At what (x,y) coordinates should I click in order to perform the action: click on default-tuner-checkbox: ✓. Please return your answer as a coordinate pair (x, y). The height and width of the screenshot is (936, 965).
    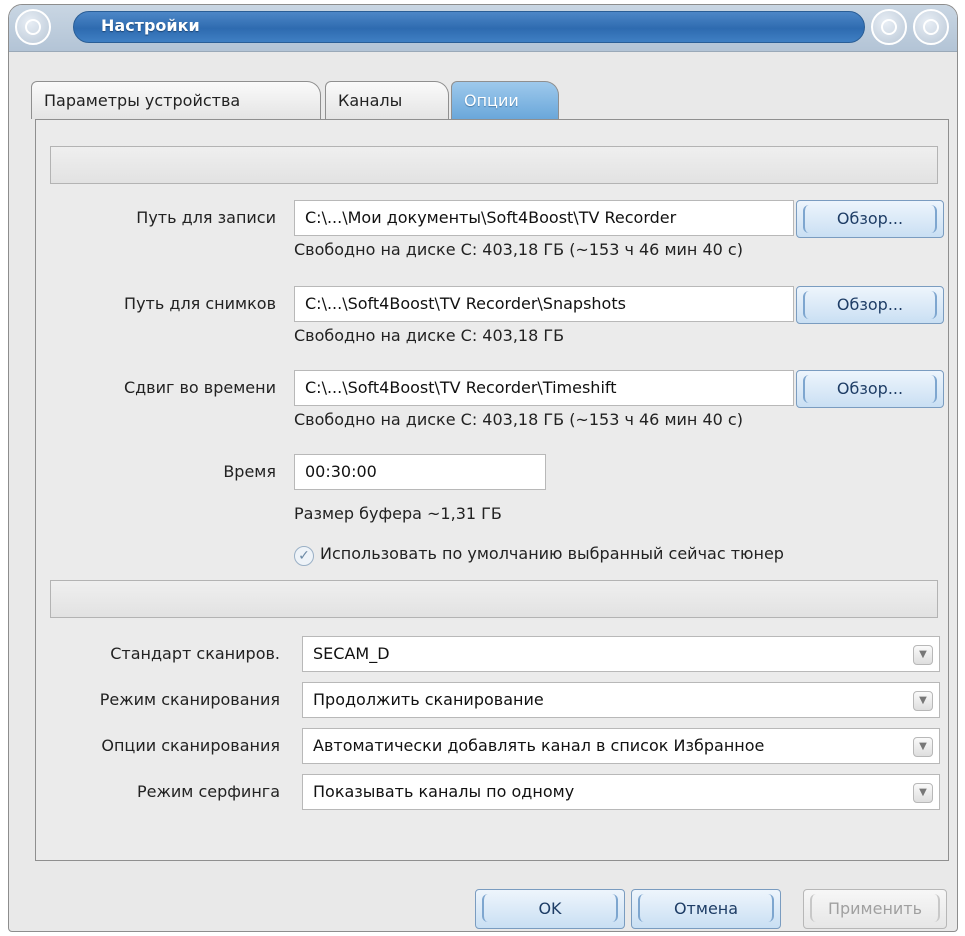
    Looking at the image, I should click on (304, 556).